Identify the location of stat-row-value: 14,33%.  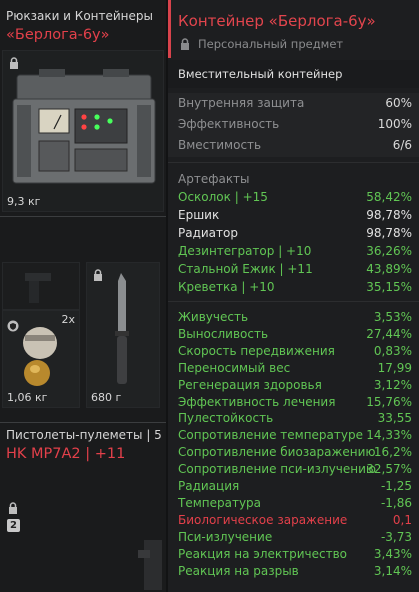
(389, 435).